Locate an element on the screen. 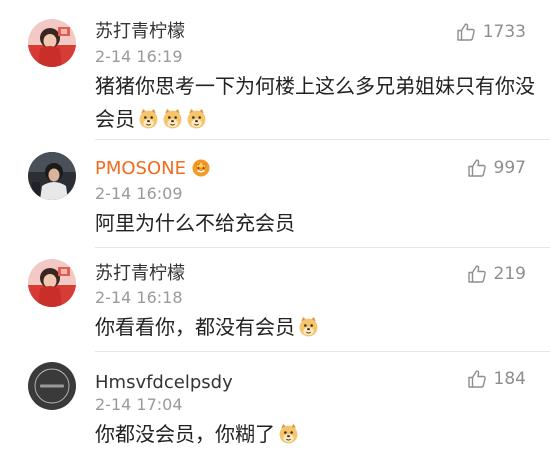  timestamp: 2-14 17:04 is located at coordinates (139, 404).